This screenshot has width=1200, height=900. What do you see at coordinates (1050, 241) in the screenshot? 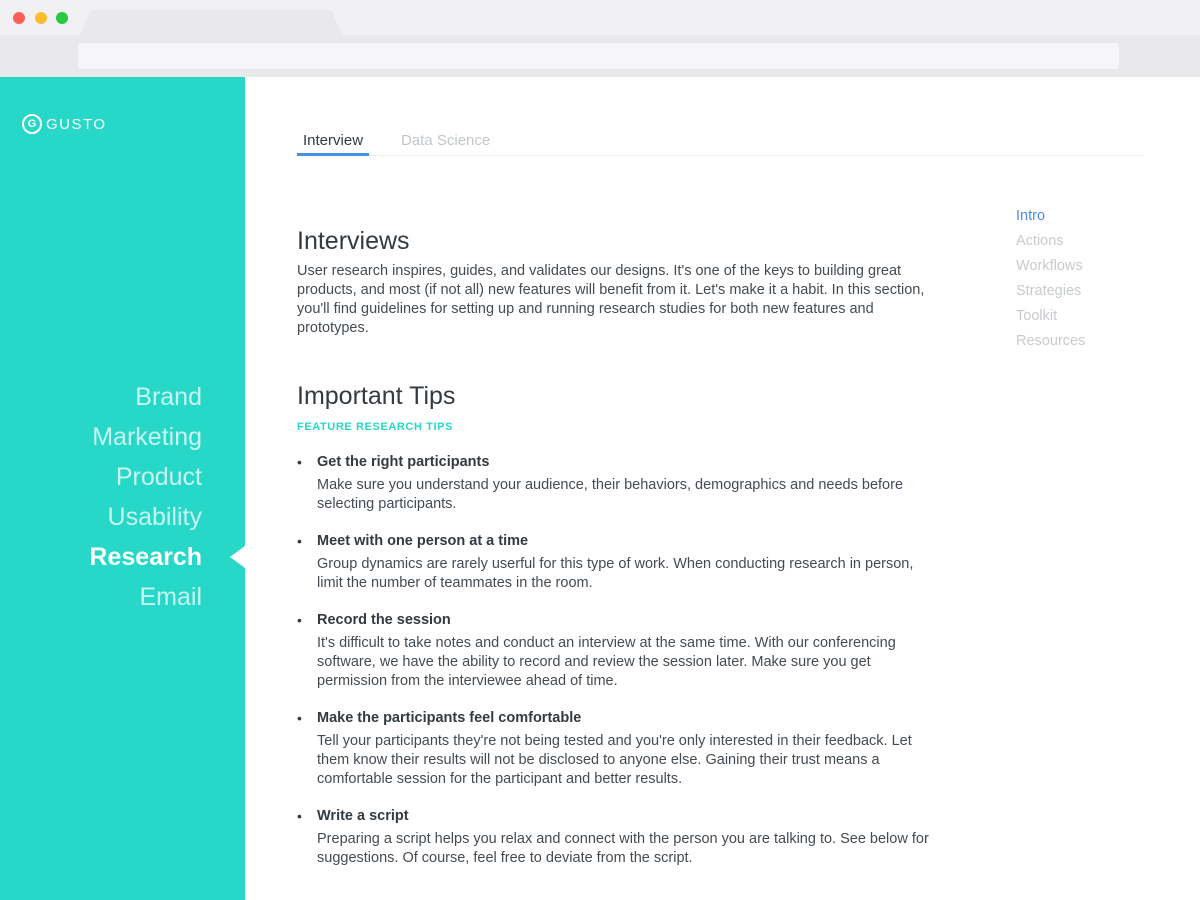
I see `toc-item-actions: Actions` at bounding box center [1050, 241].